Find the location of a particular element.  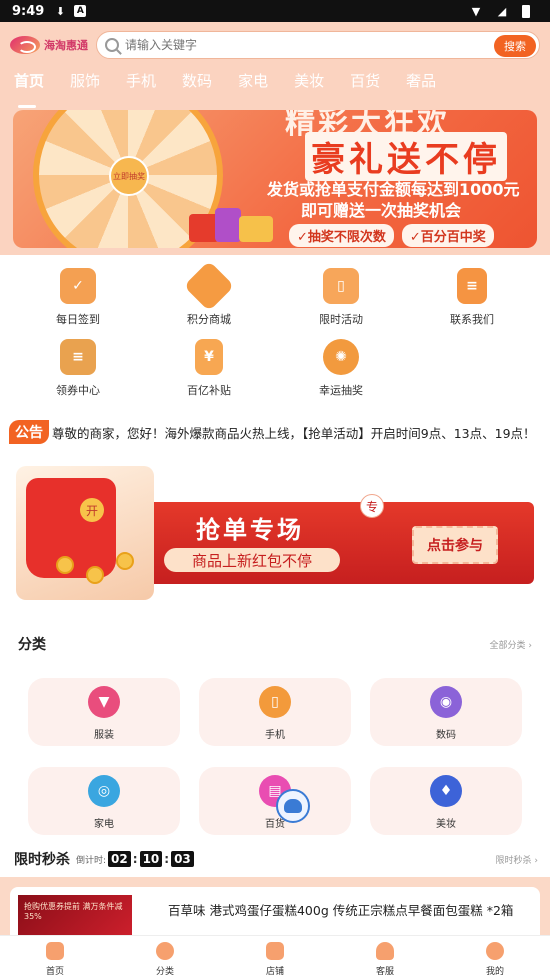

tab-general: 百货 is located at coordinates (365, 85).